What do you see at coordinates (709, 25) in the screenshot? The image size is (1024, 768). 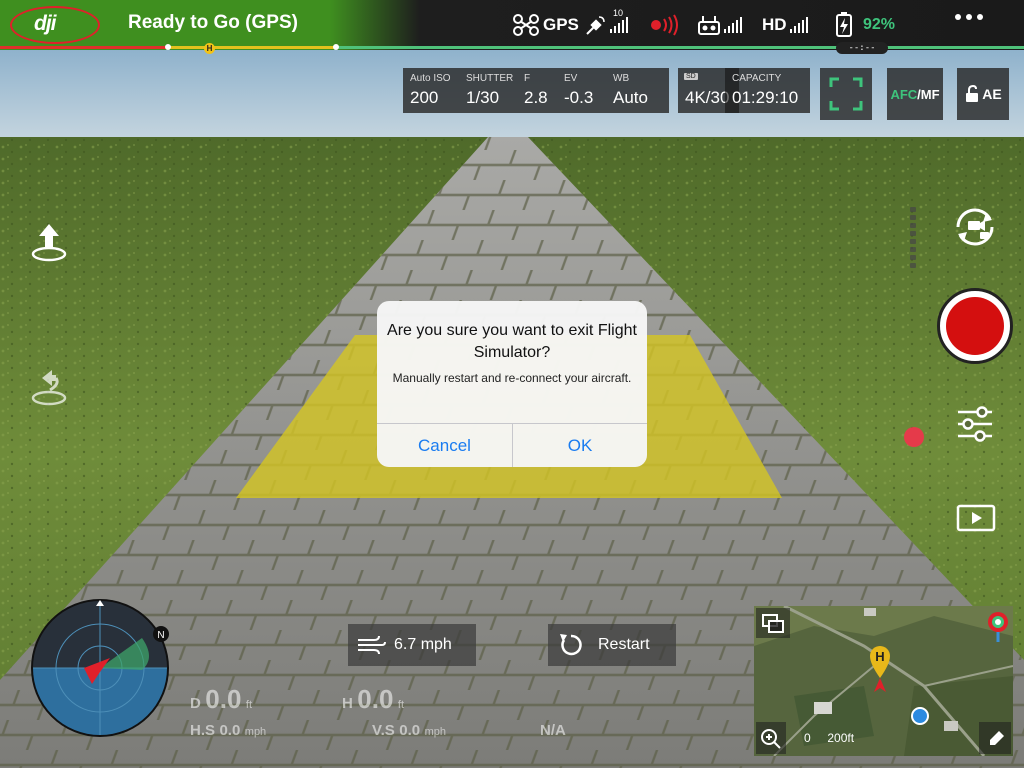 I see `remote-controller-icon` at bounding box center [709, 25].